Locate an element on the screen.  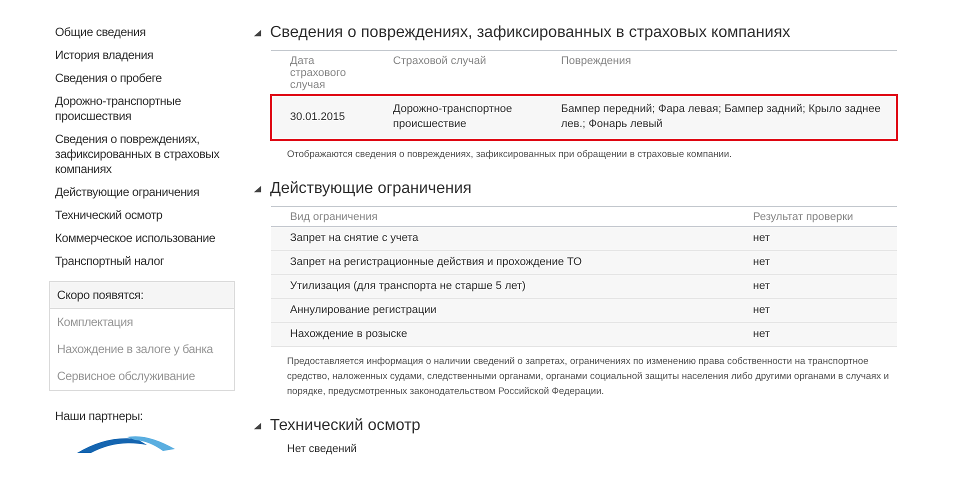
partners-title: Наши партнеры: is located at coordinates (99, 416).